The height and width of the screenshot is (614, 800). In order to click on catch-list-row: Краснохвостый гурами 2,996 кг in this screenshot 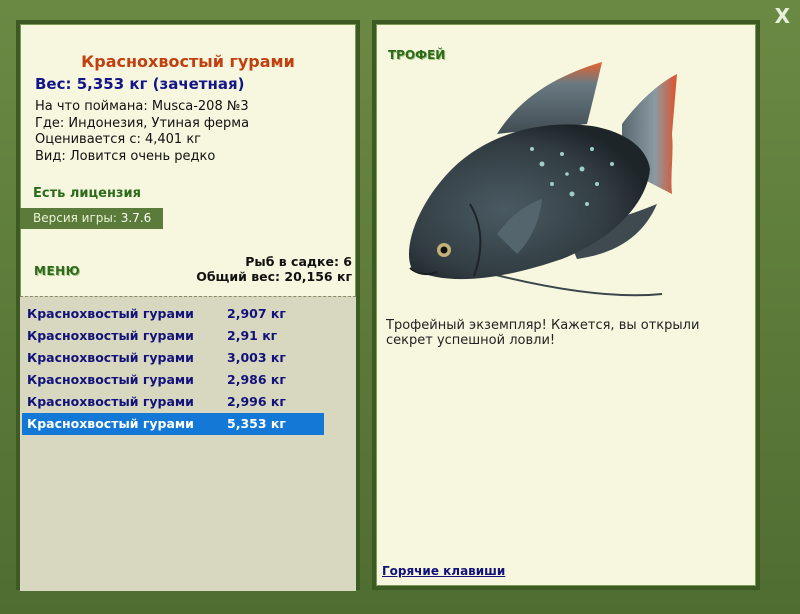, I will do `click(173, 402)`.